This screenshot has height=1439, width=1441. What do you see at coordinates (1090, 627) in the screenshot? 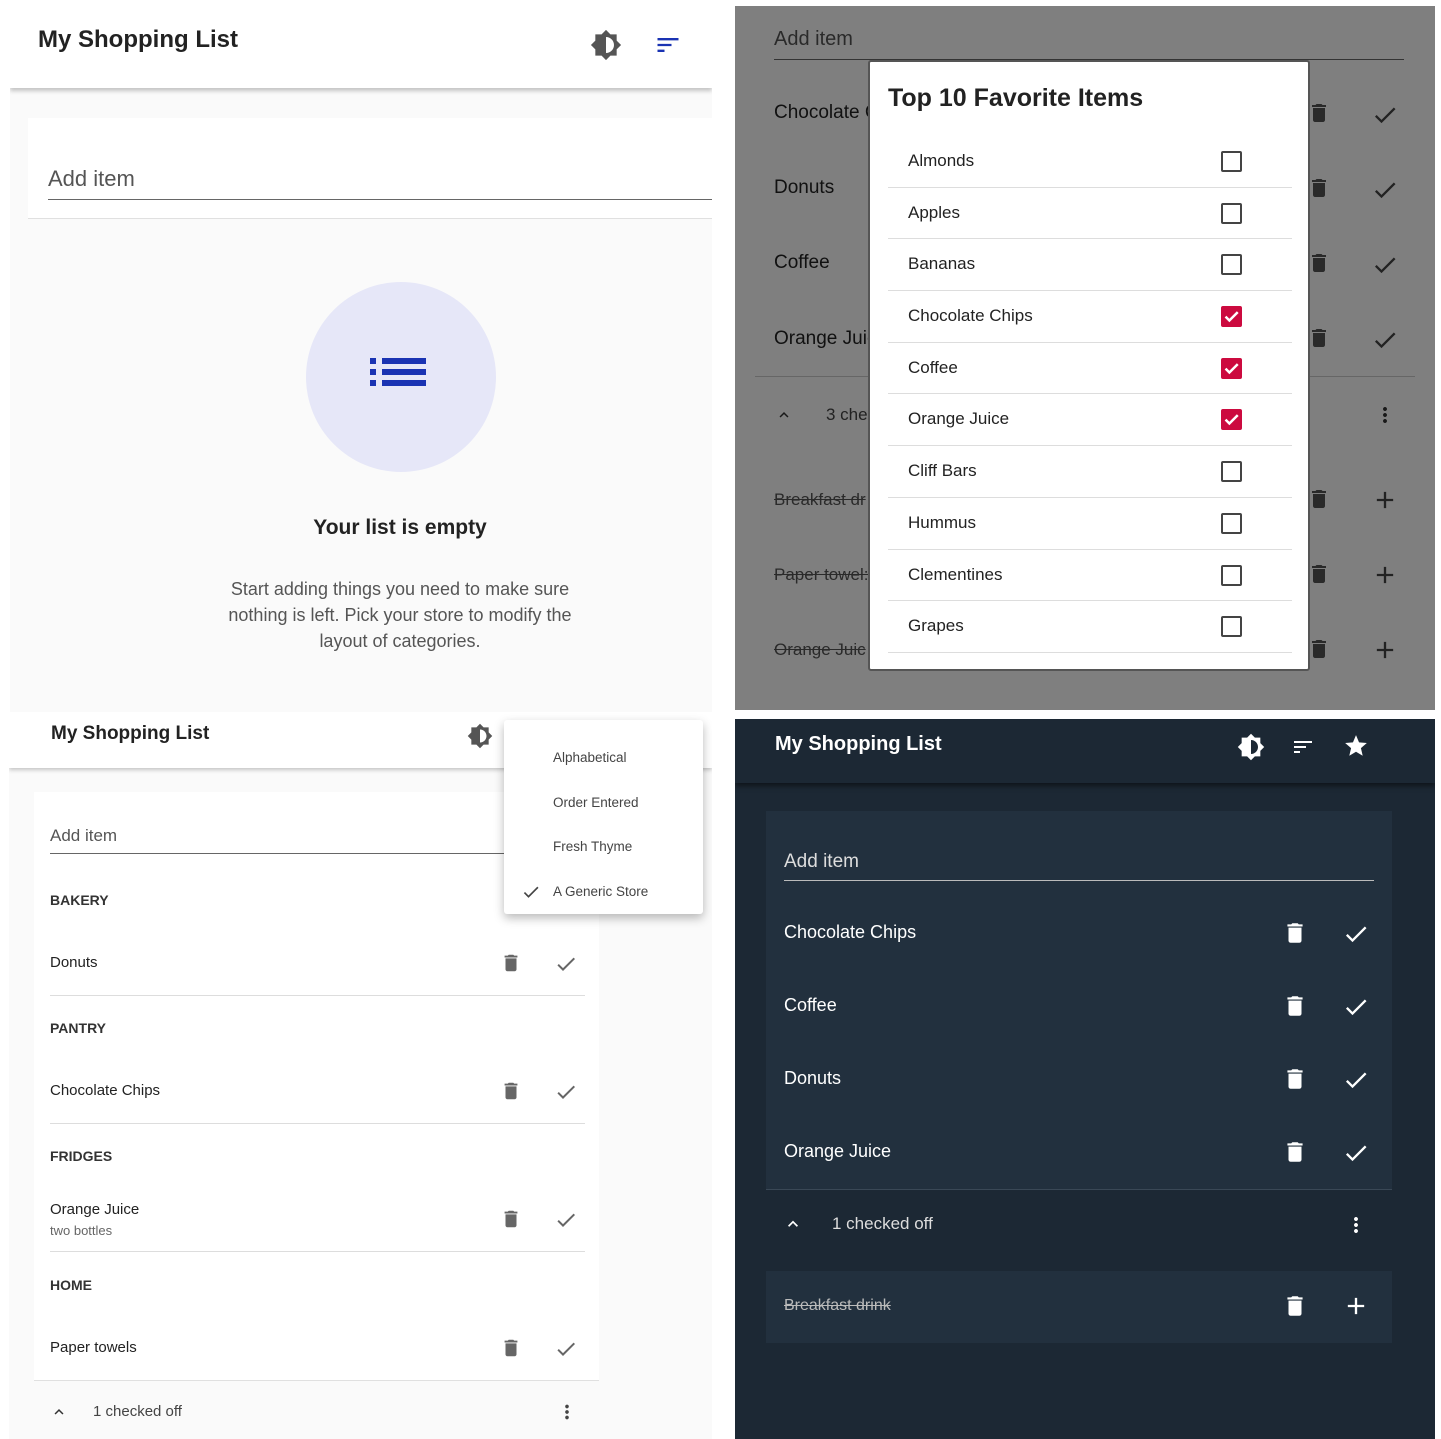
I see `favorite-row: Grapes` at bounding box center [1090, 627].